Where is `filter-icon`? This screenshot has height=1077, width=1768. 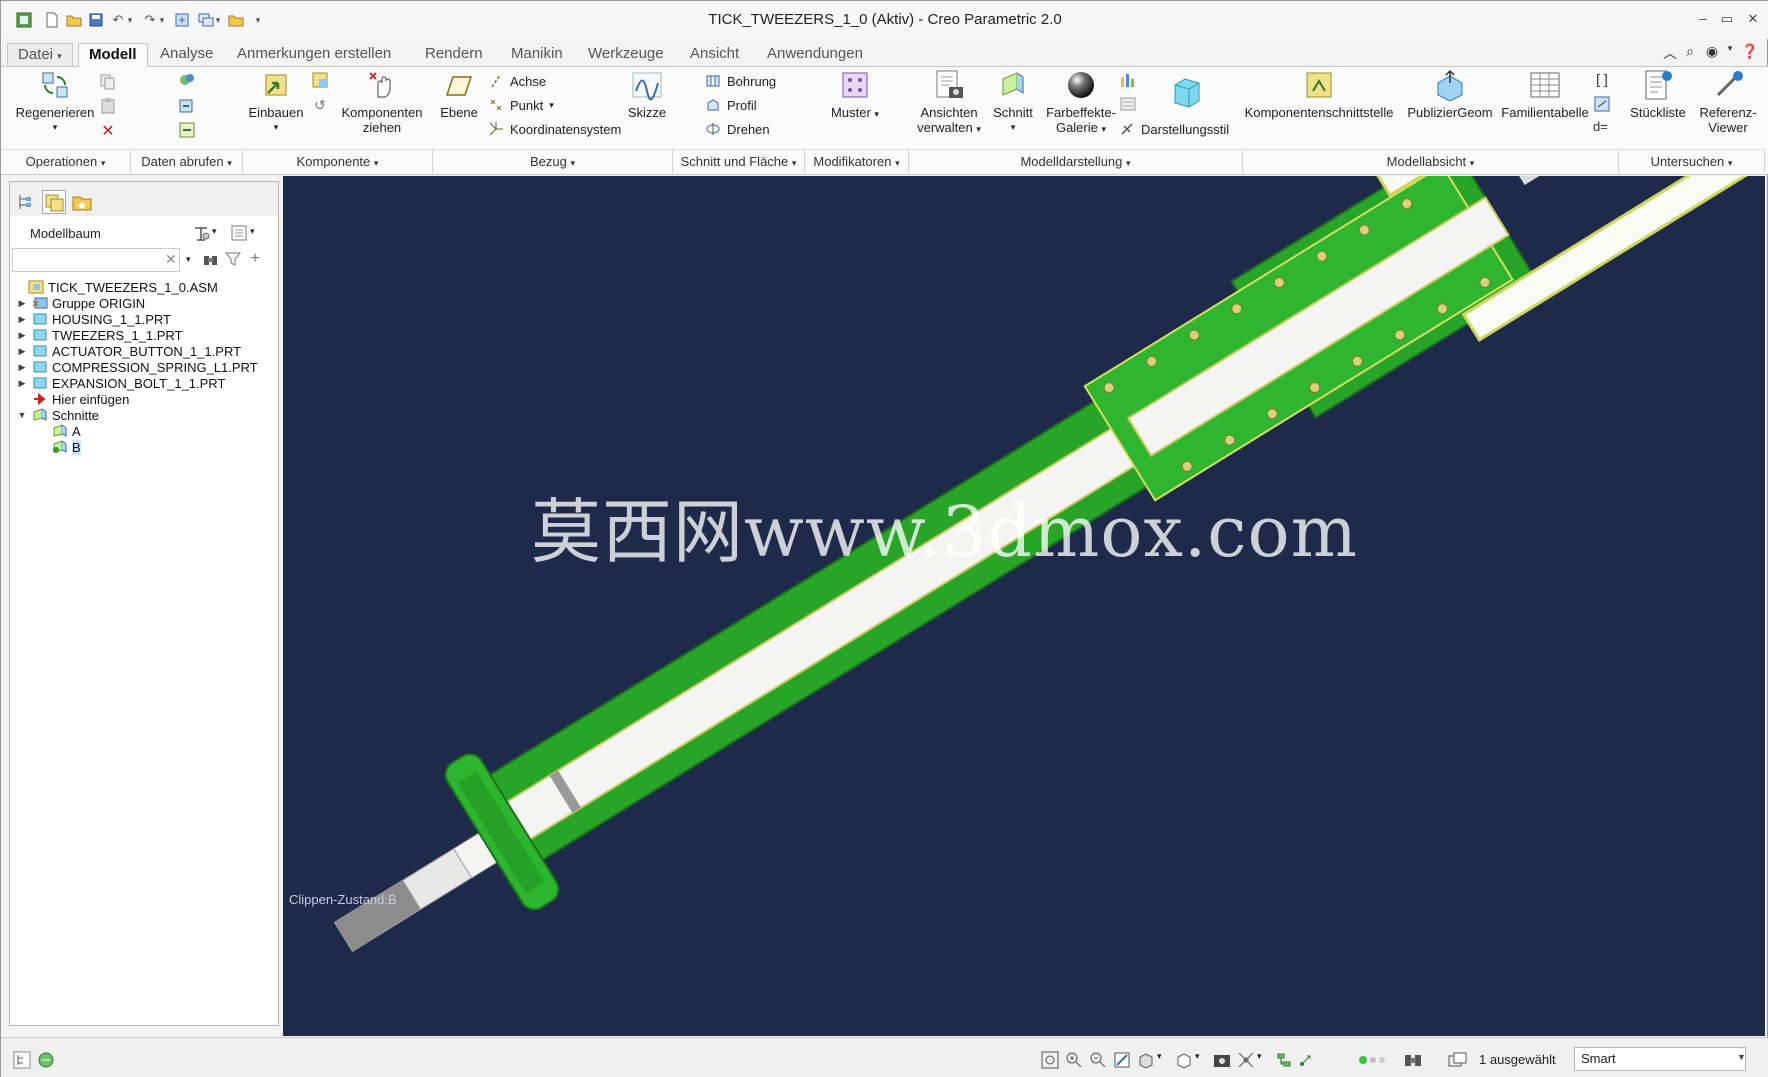
filter-icon is located at coordinates (233, 259).